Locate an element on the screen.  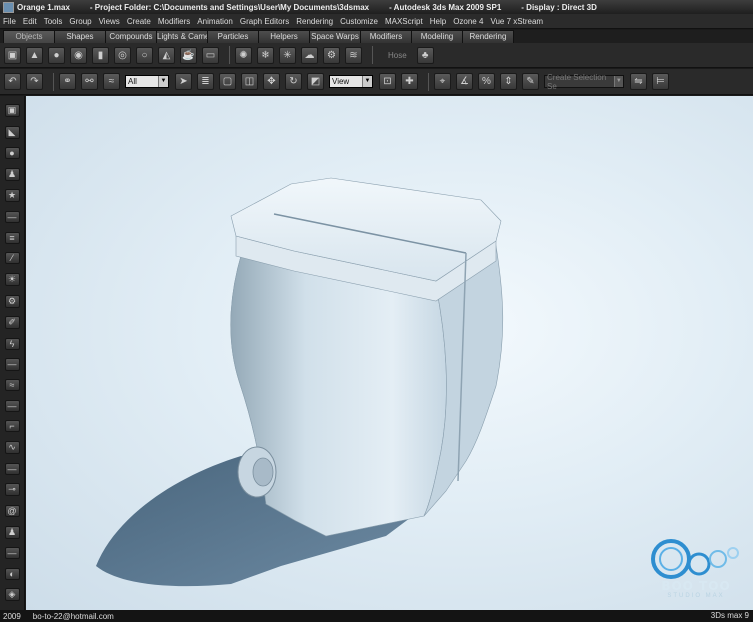
menu-item-maxscript: MAXScript is located at coordinates (404, 21).